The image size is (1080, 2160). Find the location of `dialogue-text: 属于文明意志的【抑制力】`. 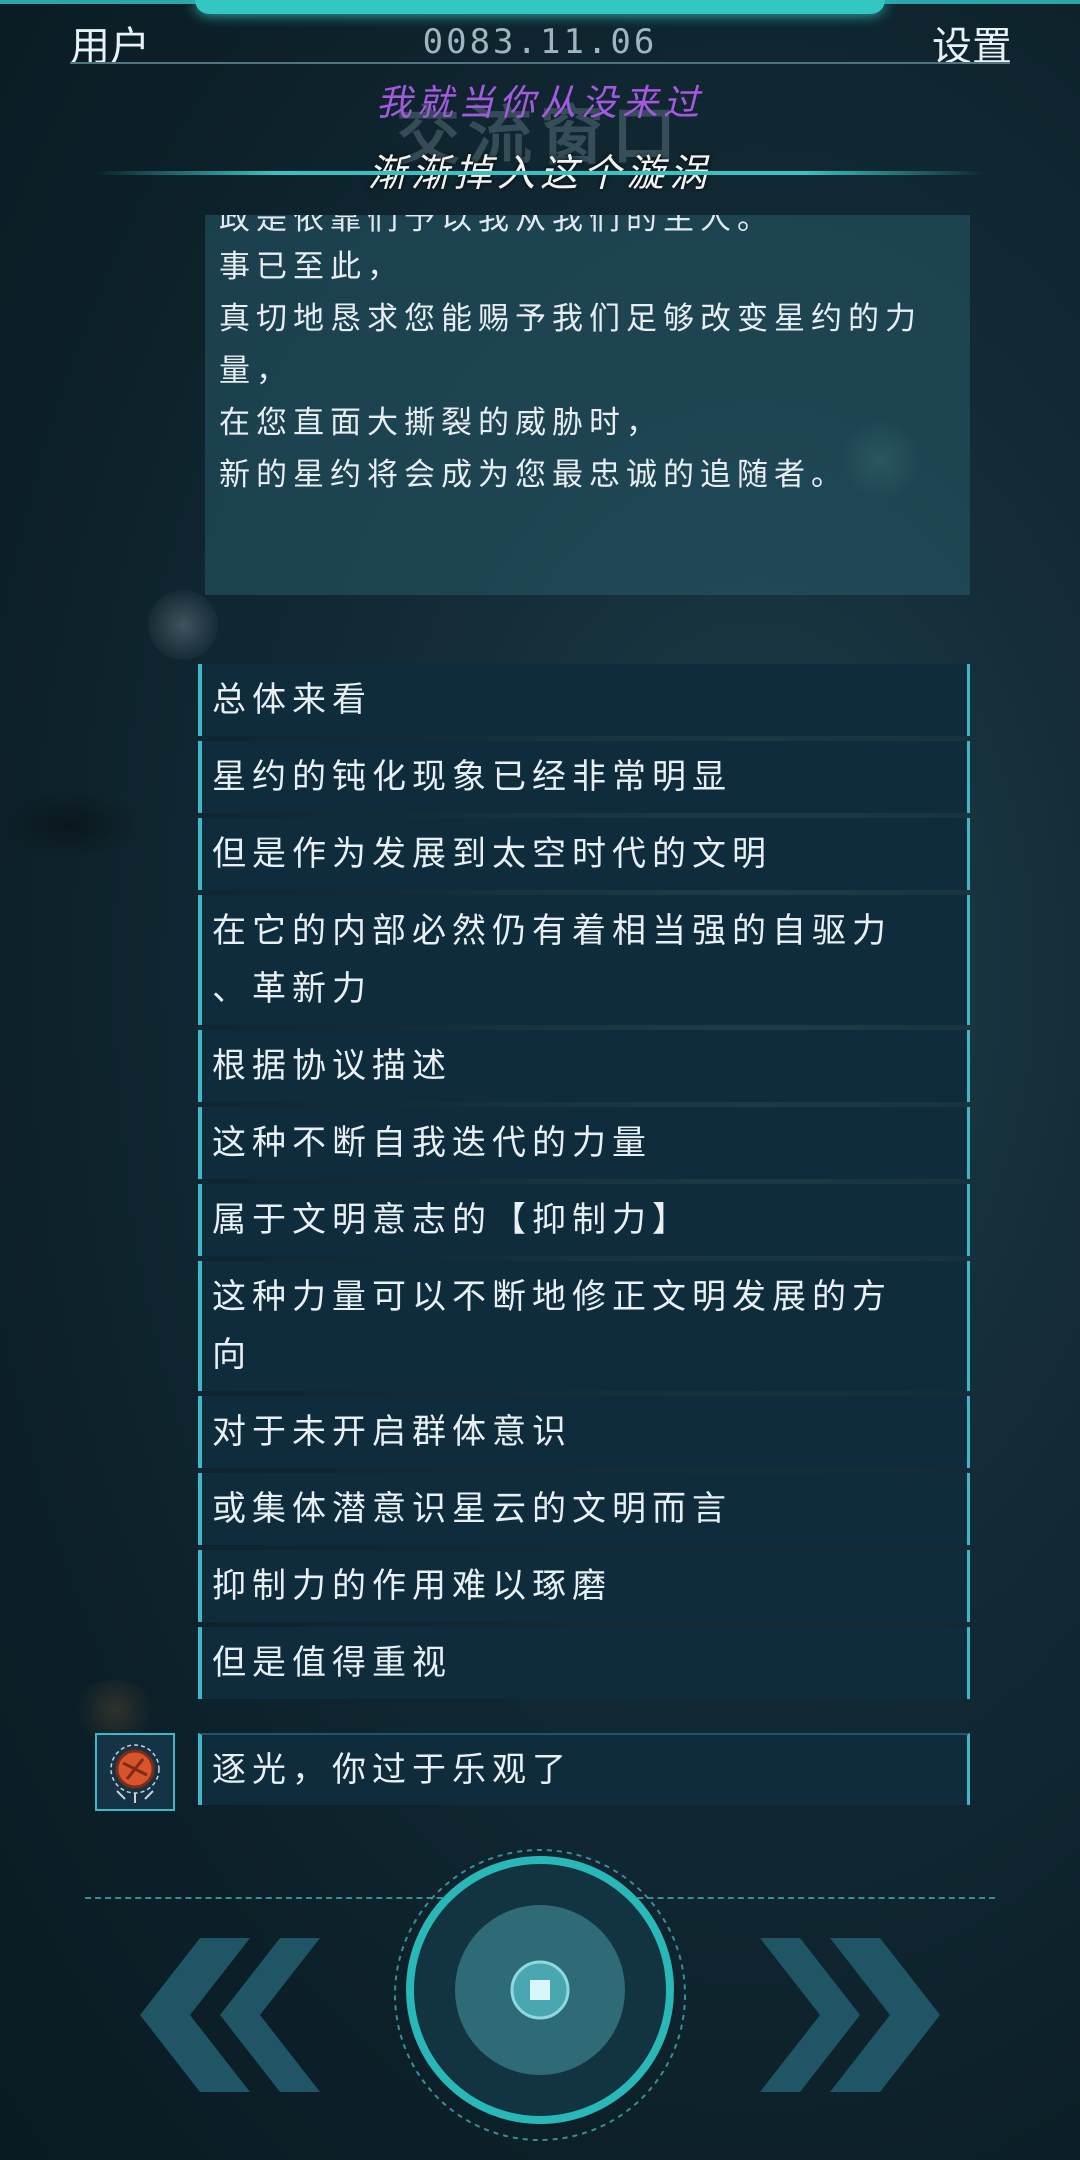

dialogue-text: 属于文明意志的【抑制力】 is located at coordinates (452, 1220).